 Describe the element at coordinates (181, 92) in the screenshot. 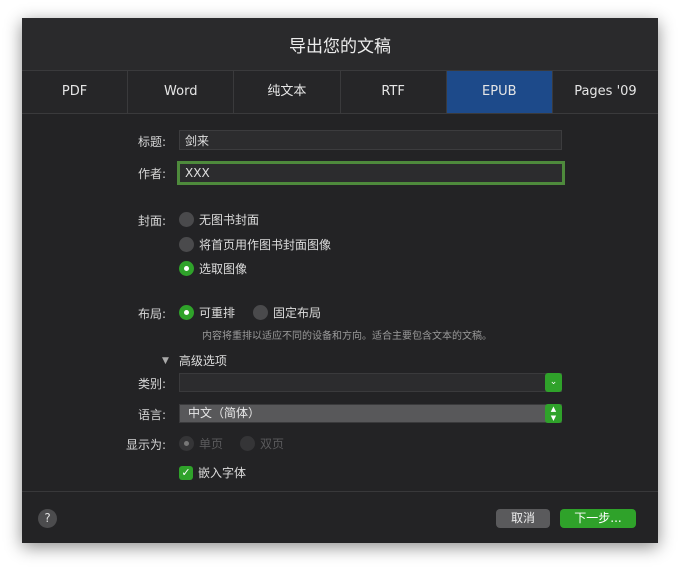

I see `tab-word: Word` at that location.